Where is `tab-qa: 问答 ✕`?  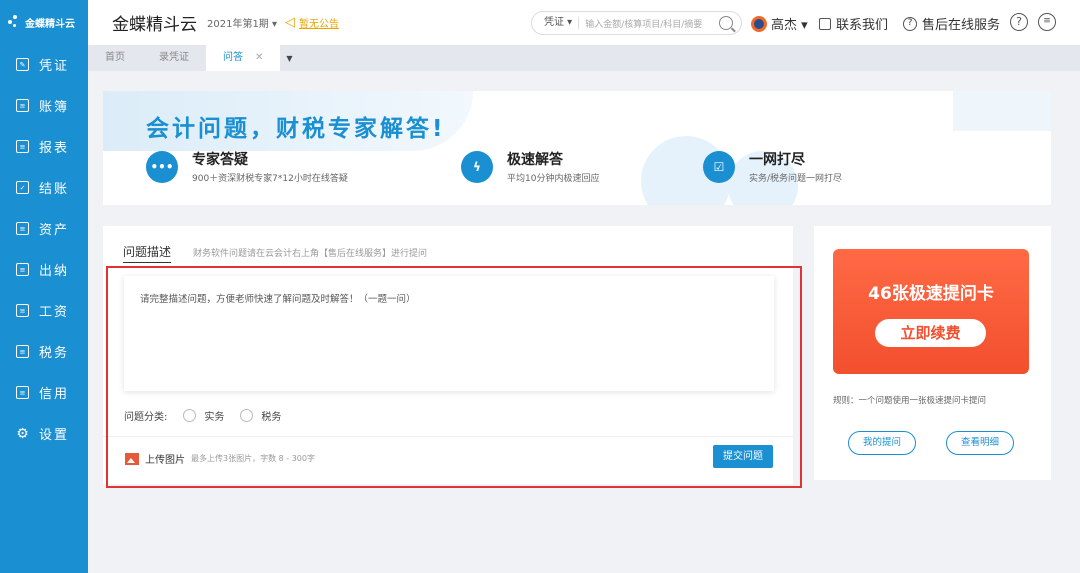 tab-qa: 问答 ✕ is located at coordinates (243, 58).